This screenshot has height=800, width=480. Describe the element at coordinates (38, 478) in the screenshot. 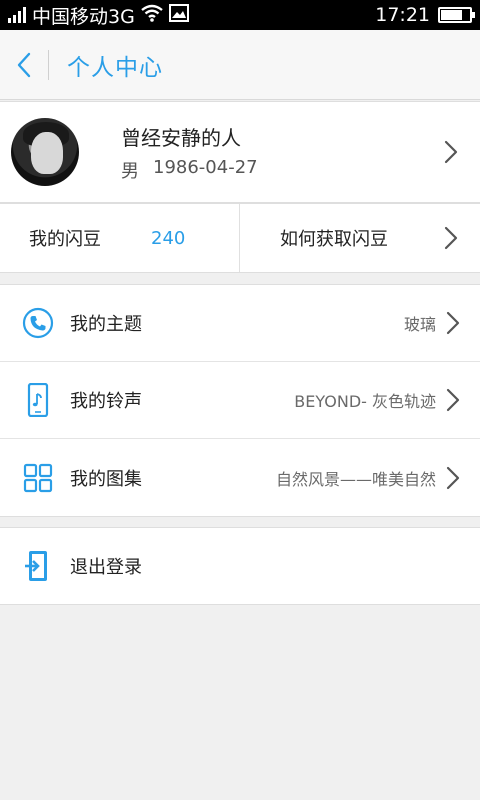

I see `grid-icon` at that location.